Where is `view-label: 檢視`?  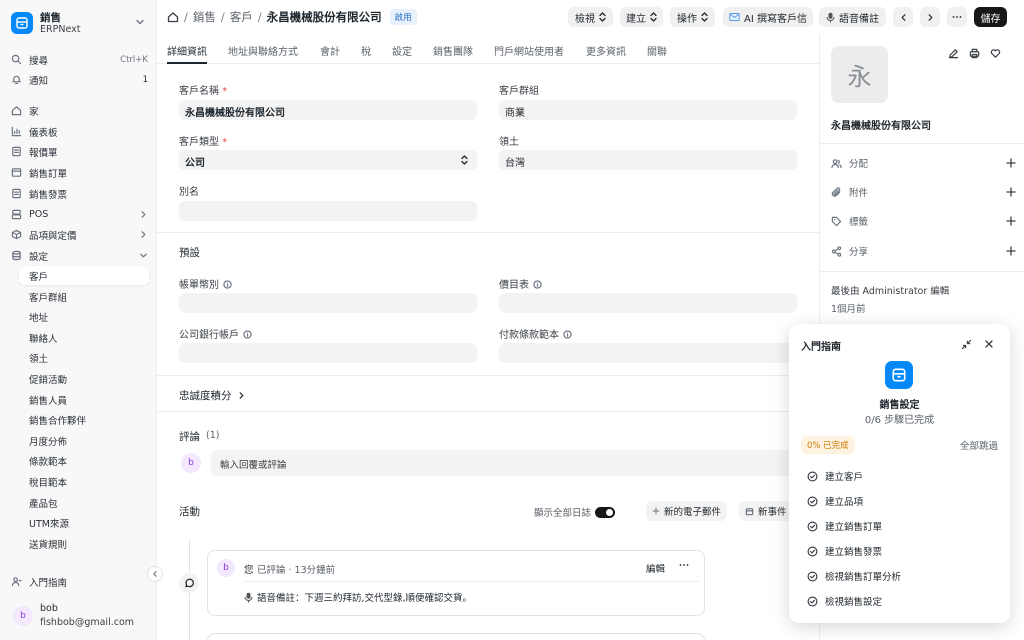
view-label: 檢視 is located at coordinates (585, 19).